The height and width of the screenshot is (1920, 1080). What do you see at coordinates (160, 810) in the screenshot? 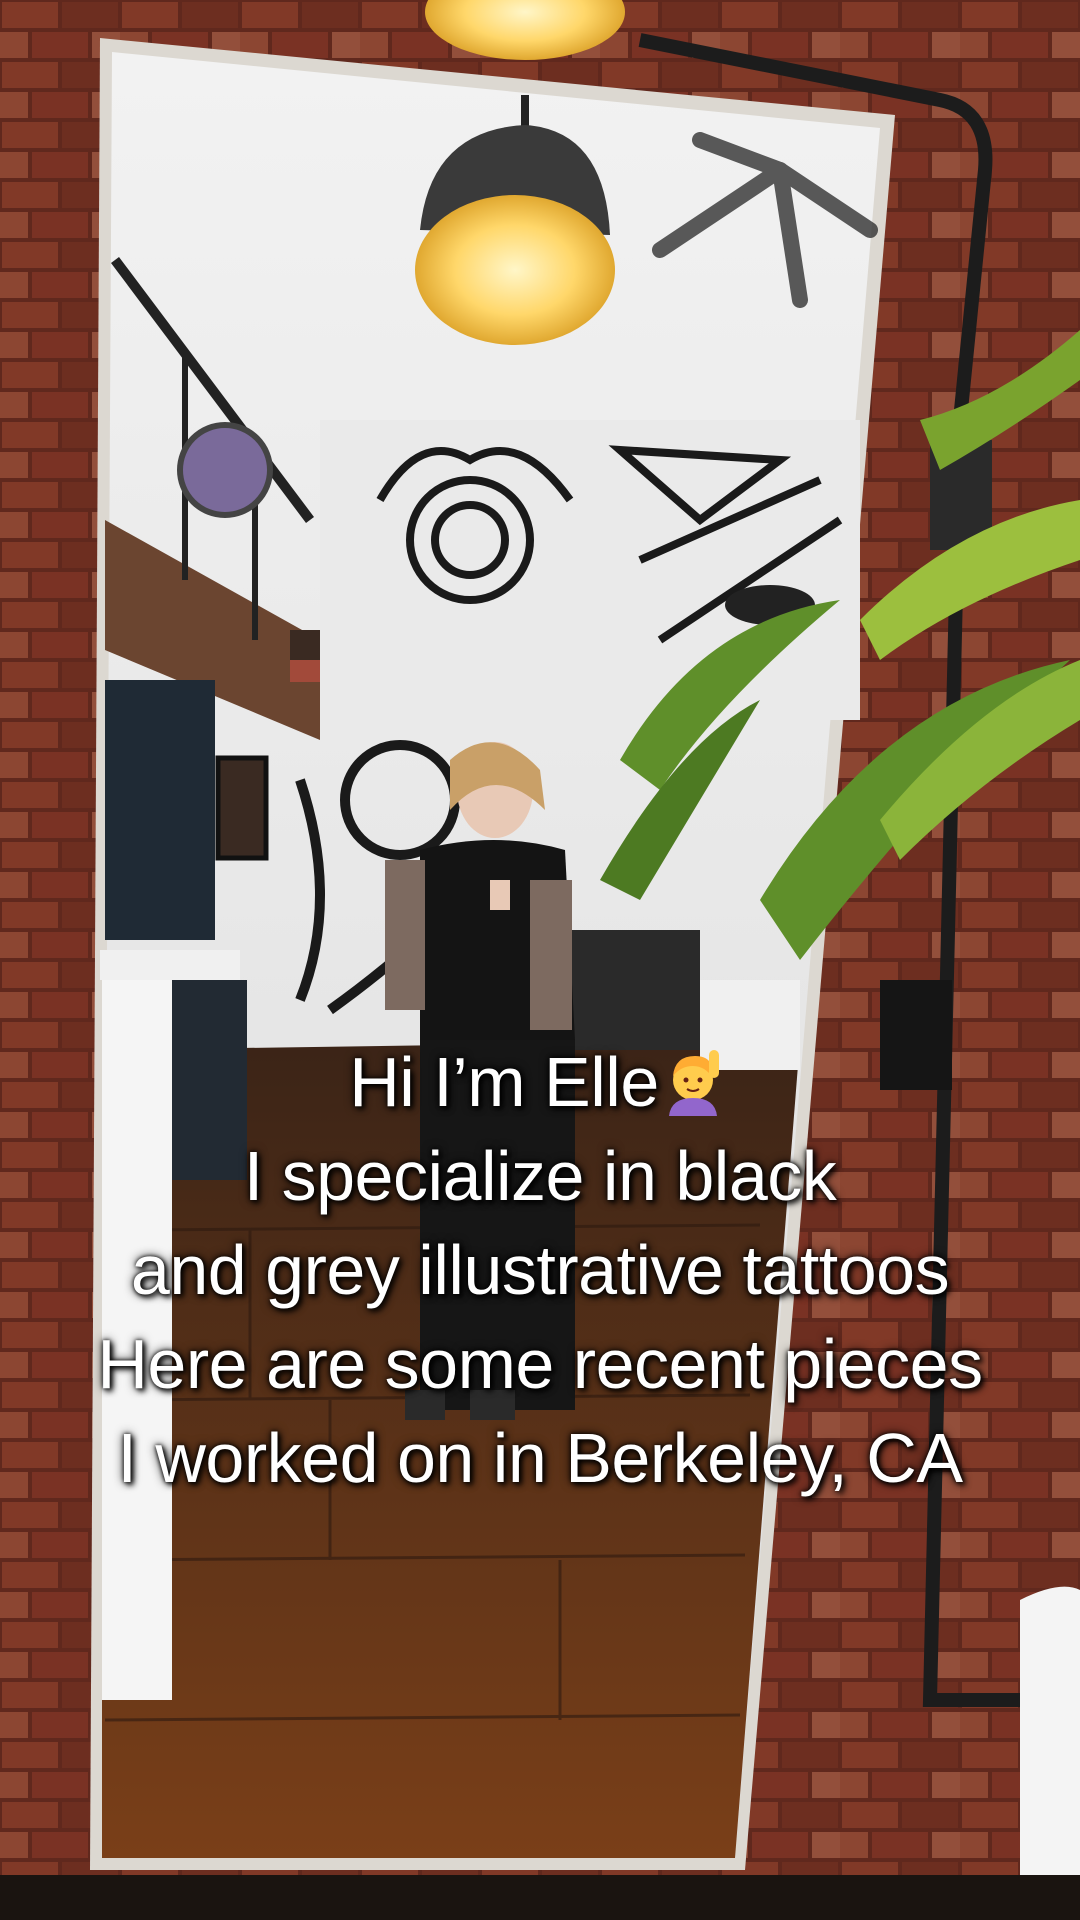
I see `cabinet` at bounding box center [160, 810].